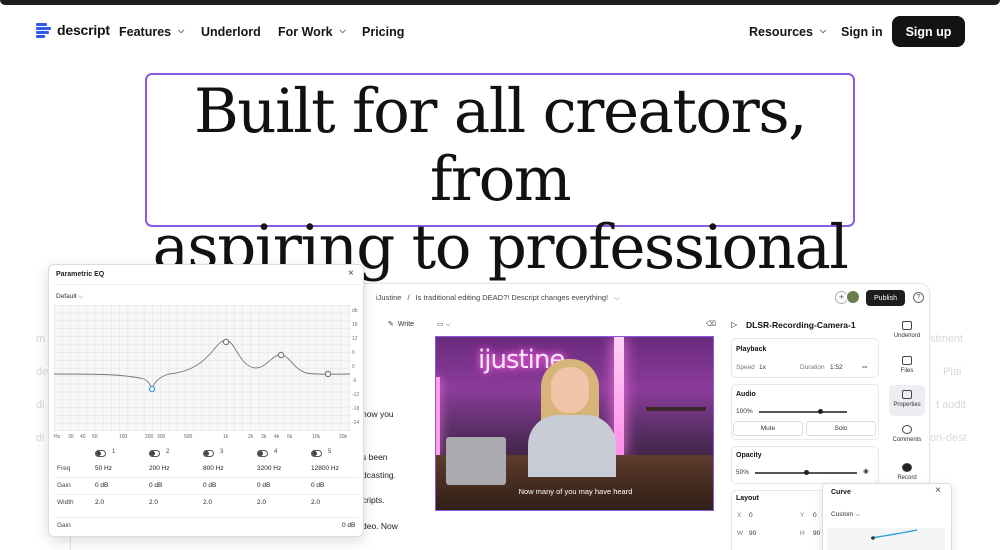 The width and height of the screenshot is (1000, 550). Describe the element at coordinates (379, 475) in the screenshot. I see `script-line: dcasting.` at that location.